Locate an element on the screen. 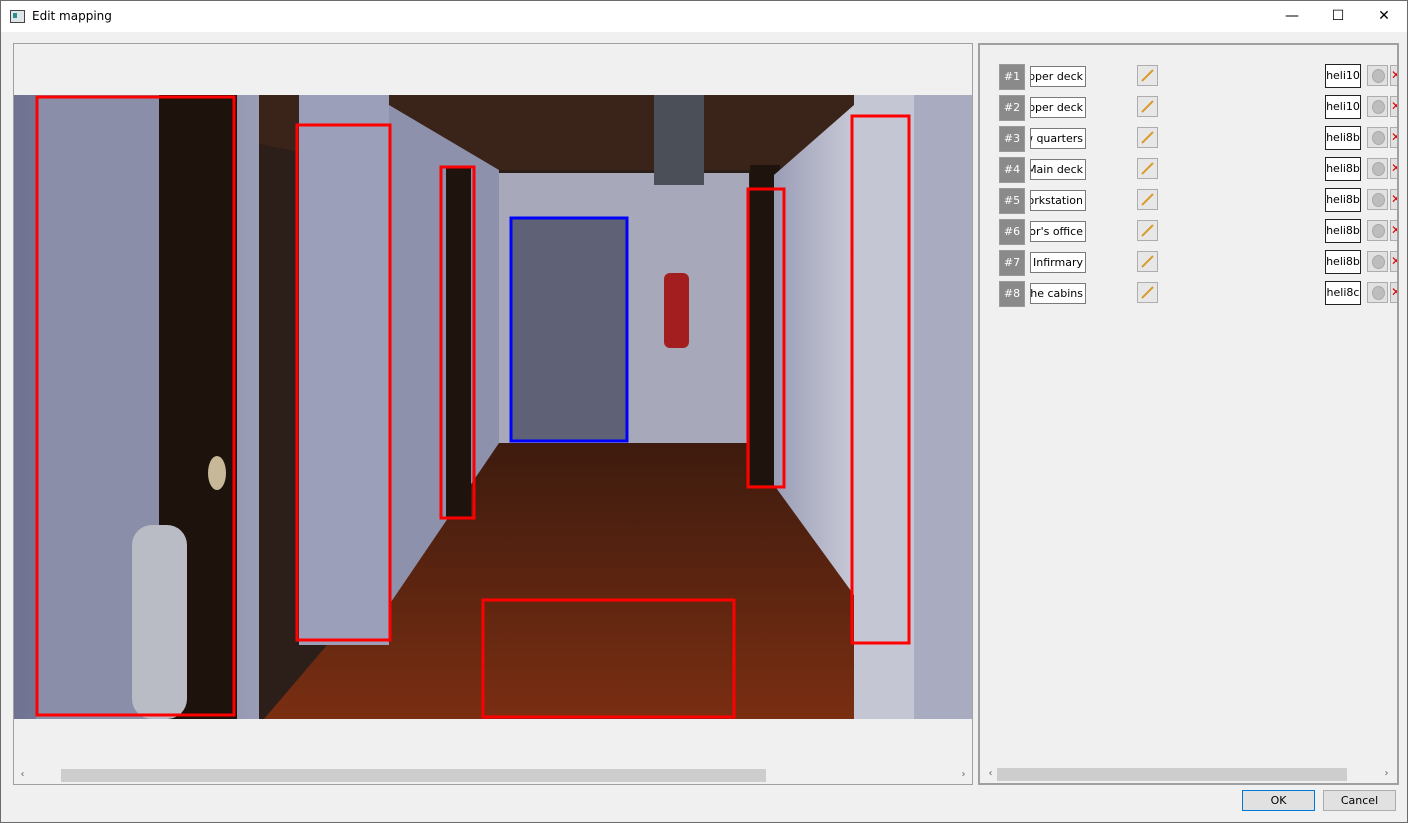 Image resolution: width=1408 pixels, height=823 pixels. minimize-button: — is located at coordinates (1292, 16).